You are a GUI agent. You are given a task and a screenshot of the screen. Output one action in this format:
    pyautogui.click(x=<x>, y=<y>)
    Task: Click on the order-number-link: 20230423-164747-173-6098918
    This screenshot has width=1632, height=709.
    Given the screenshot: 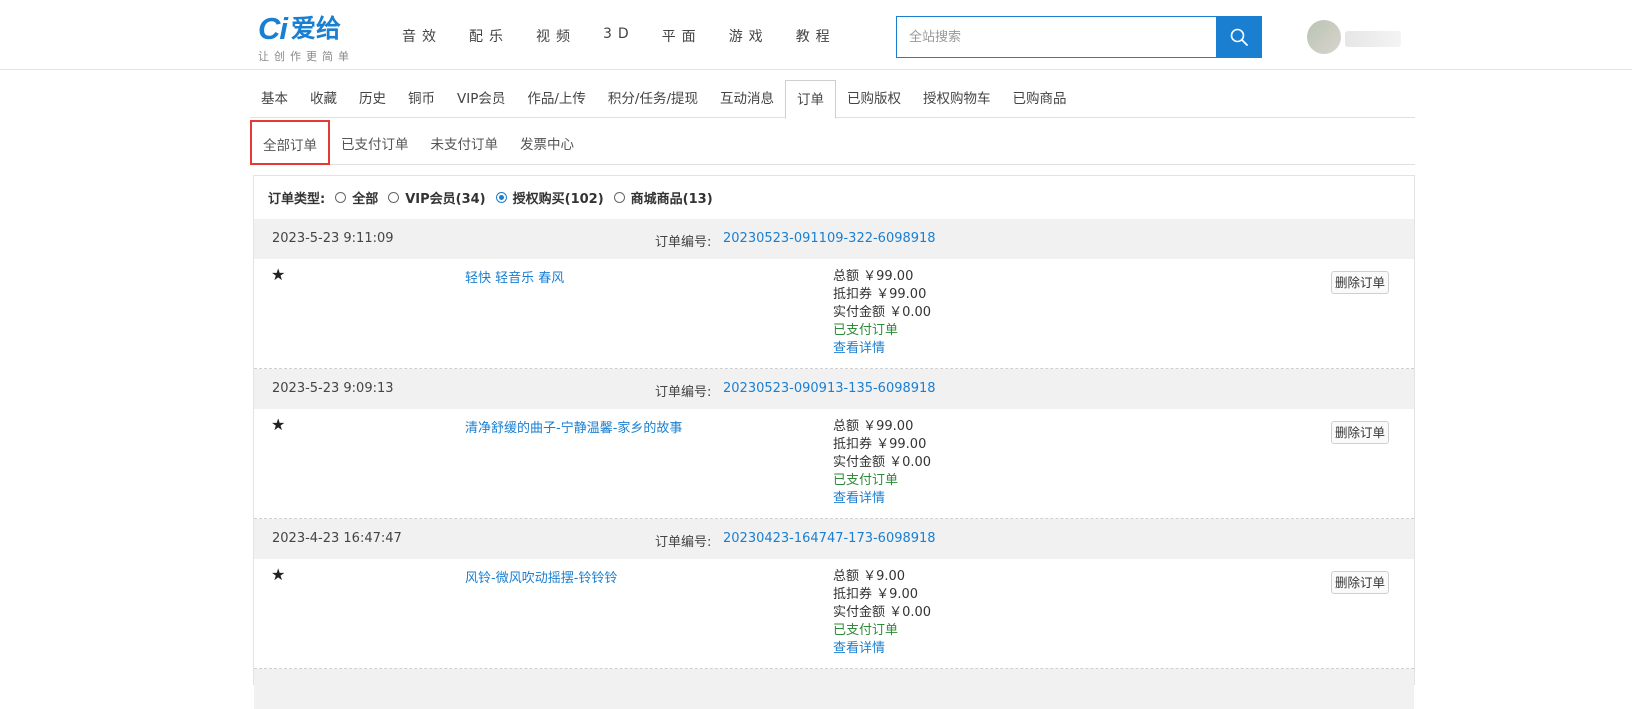 What is the action you would take?
    pyautogui.click(x=829, y=538)
    